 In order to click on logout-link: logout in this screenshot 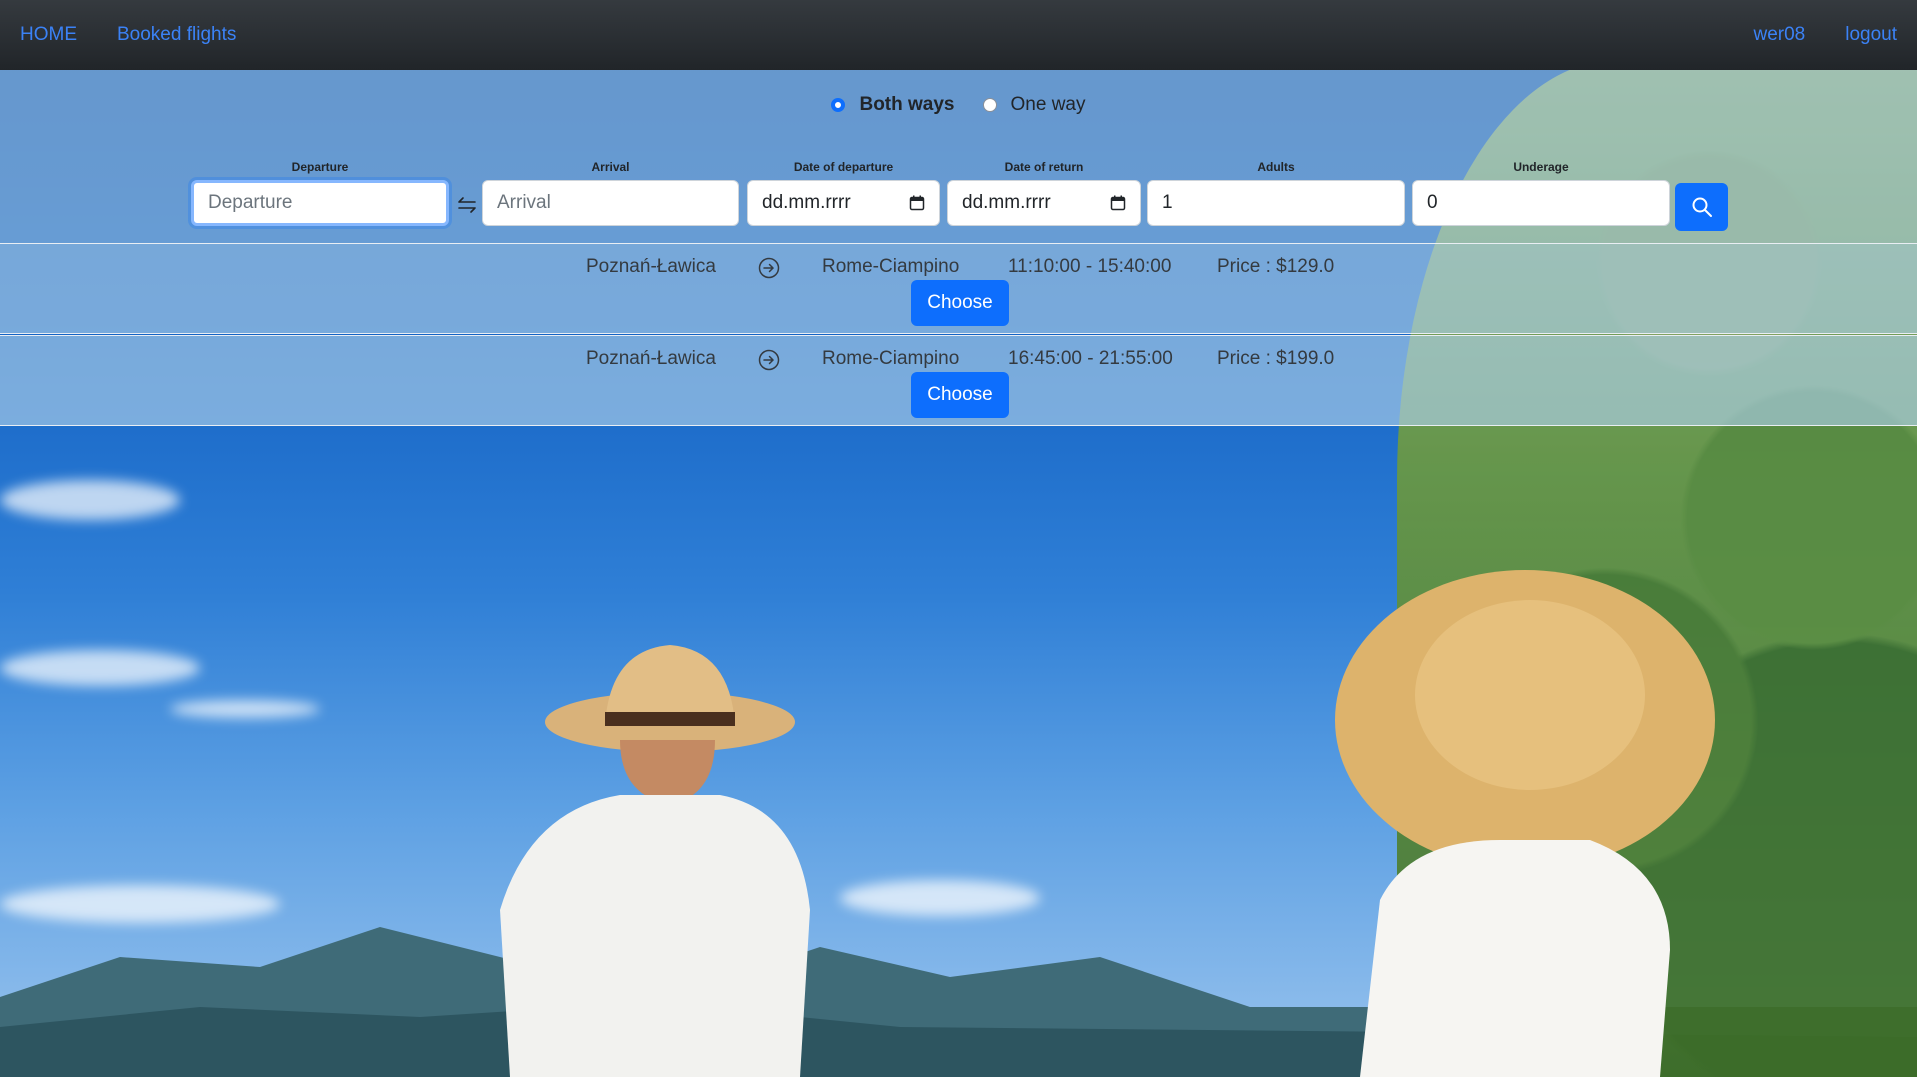, I will do `click(1871, 35)`.